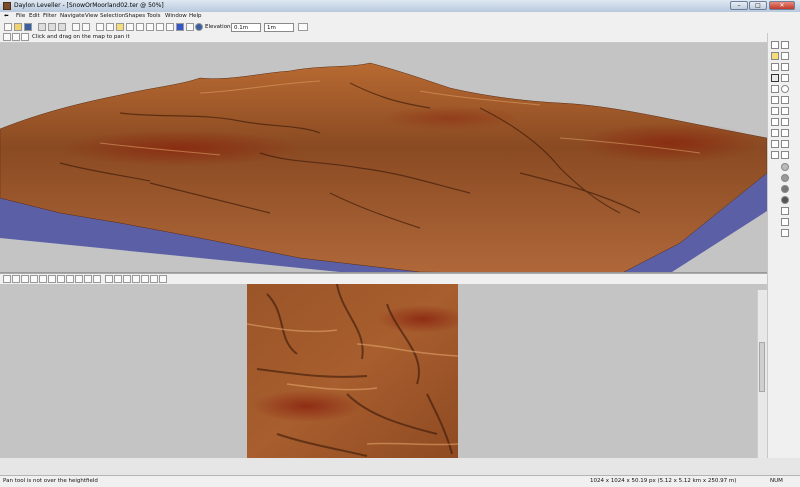 Image resolution: width=800 pixels, height=487 pixels. I want to click on fill-tool-icon, so click(785, 122).